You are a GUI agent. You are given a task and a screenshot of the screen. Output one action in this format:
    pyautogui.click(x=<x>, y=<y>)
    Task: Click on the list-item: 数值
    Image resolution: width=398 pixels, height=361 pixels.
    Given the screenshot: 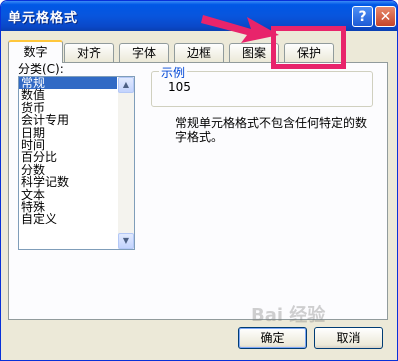 What is the action you would take?
    pyautogui.click(x=76, y=95)
    